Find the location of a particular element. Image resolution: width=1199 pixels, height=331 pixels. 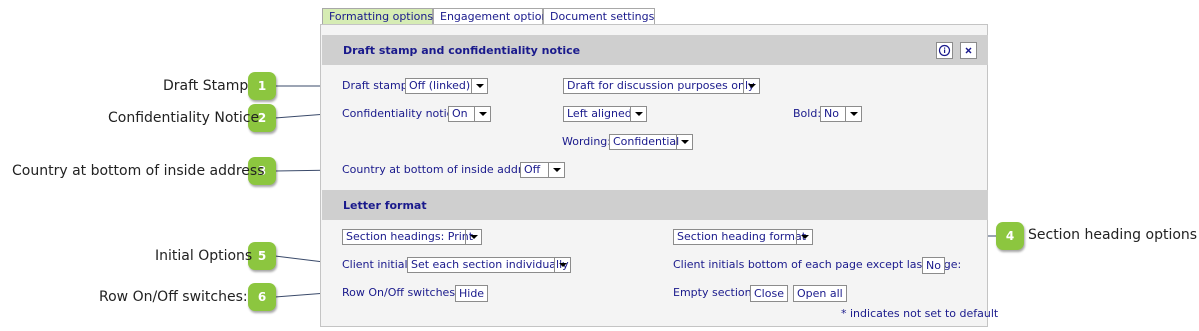

row-switches-button: Hide is located at coordinates (472, 293).